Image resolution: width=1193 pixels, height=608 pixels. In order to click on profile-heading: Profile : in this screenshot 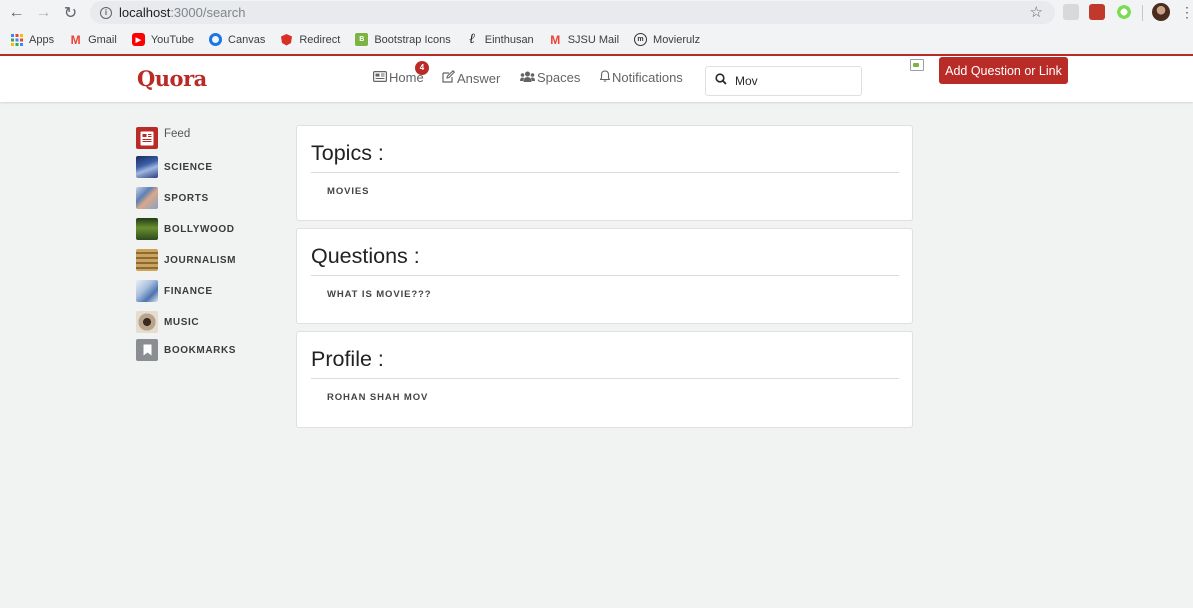, I will do `click(347, 359)`.